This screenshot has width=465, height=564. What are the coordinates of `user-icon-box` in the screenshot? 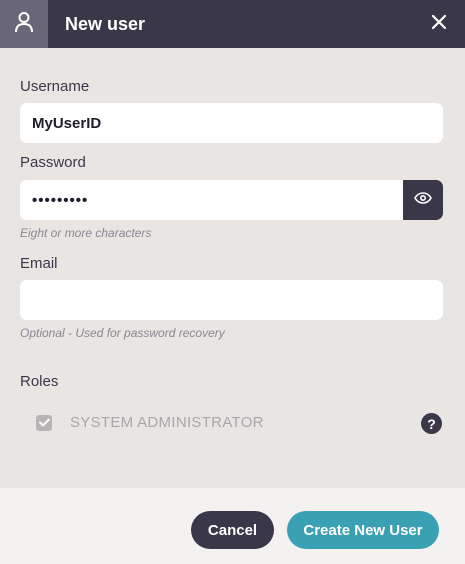 It's located at (24, 24).